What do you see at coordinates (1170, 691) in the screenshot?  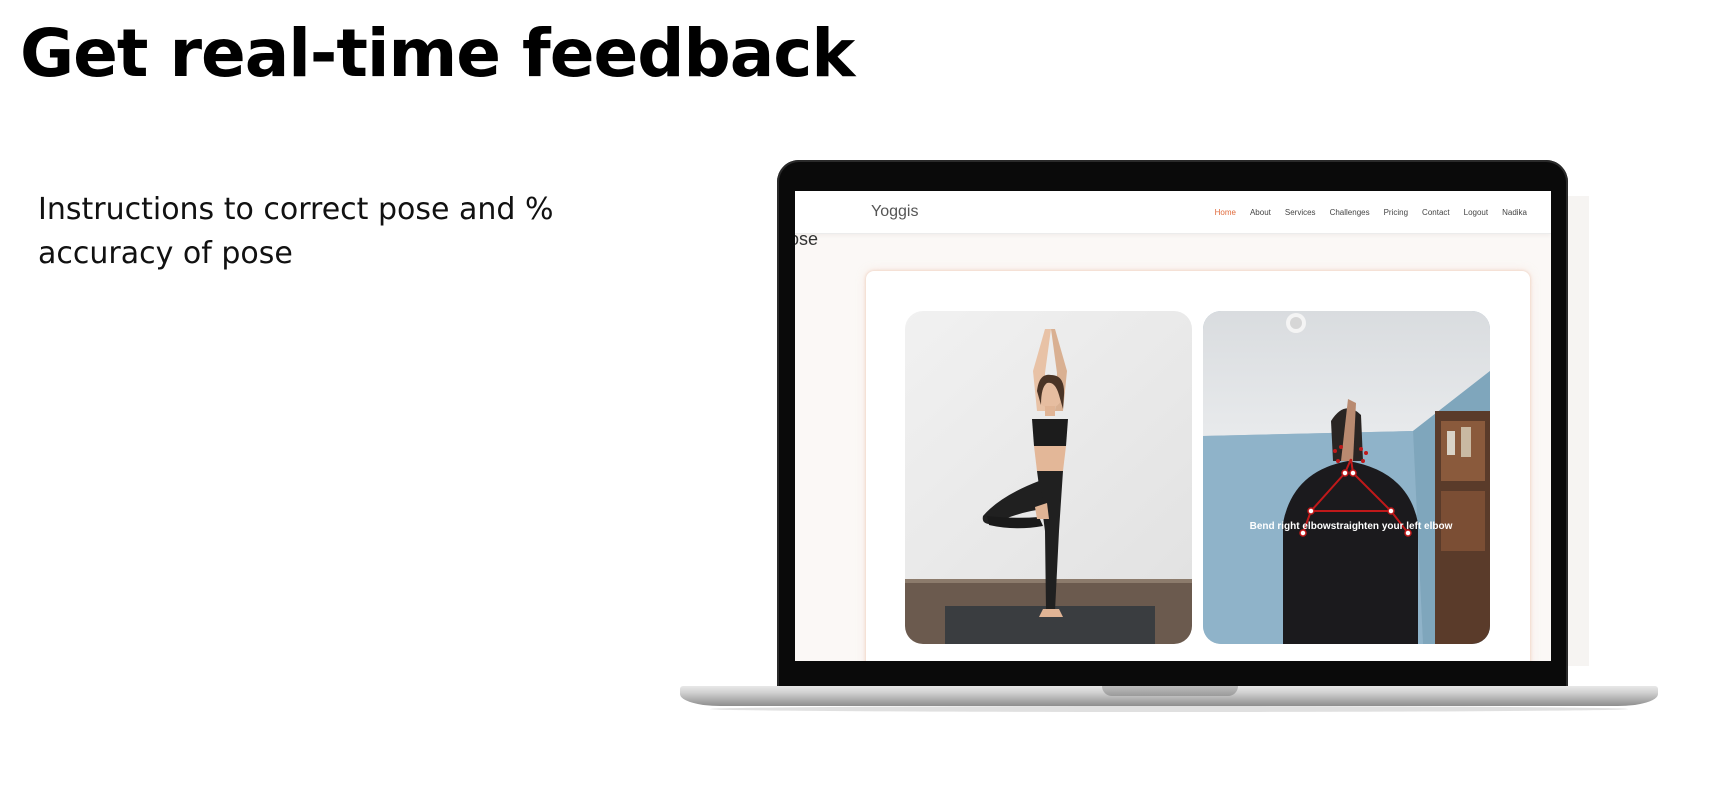 I see `laptop-notch` at bounding box center [1170, 691].